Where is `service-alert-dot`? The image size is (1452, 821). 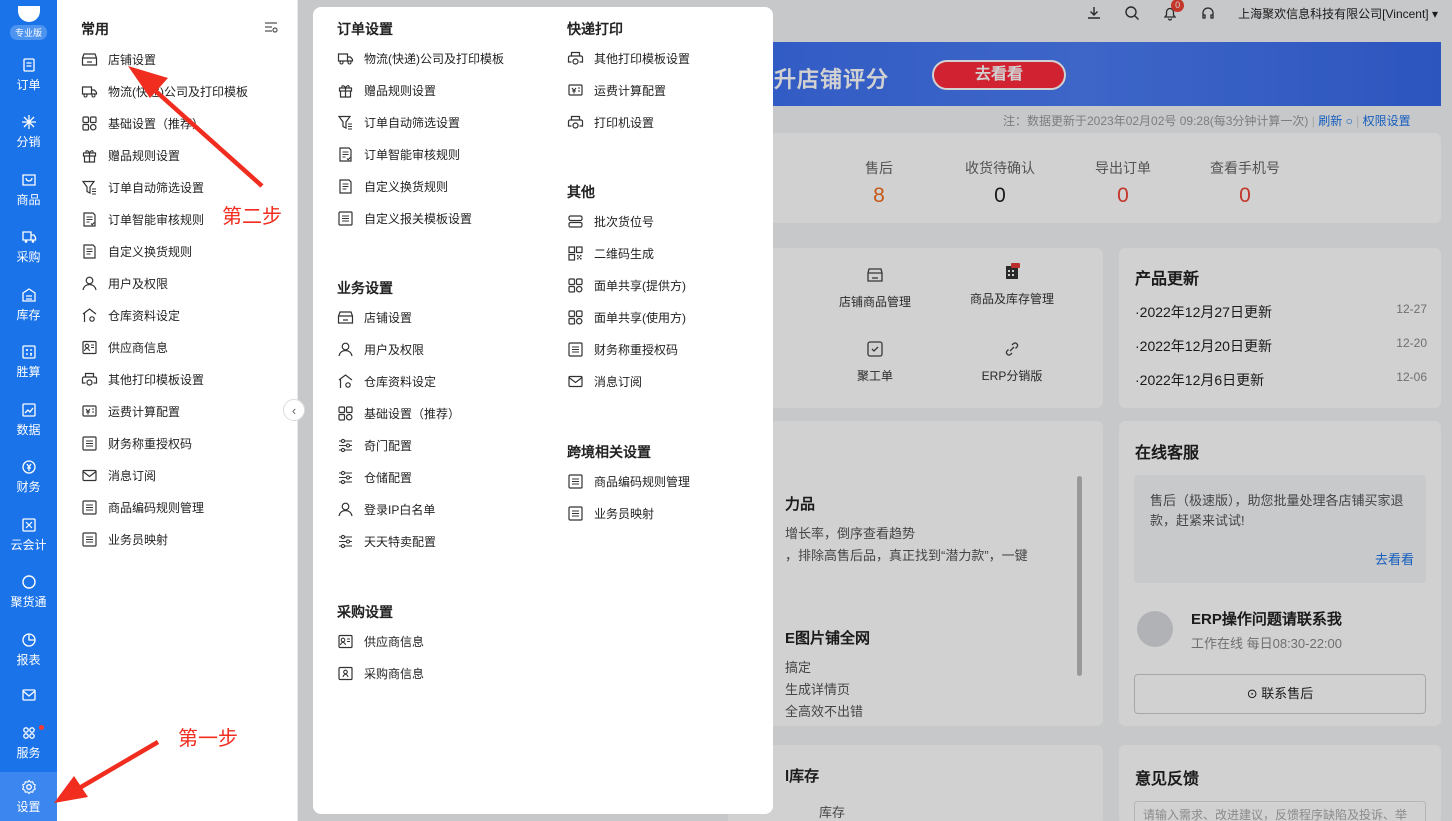
service-alert-dot is located at coordinates (41, 727).